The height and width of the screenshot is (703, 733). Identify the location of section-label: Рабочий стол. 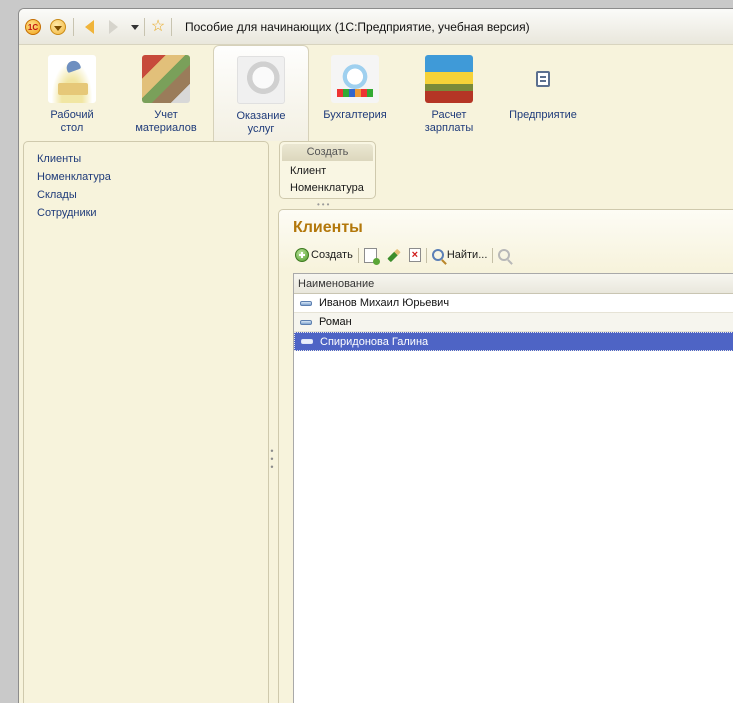
(72, 121).